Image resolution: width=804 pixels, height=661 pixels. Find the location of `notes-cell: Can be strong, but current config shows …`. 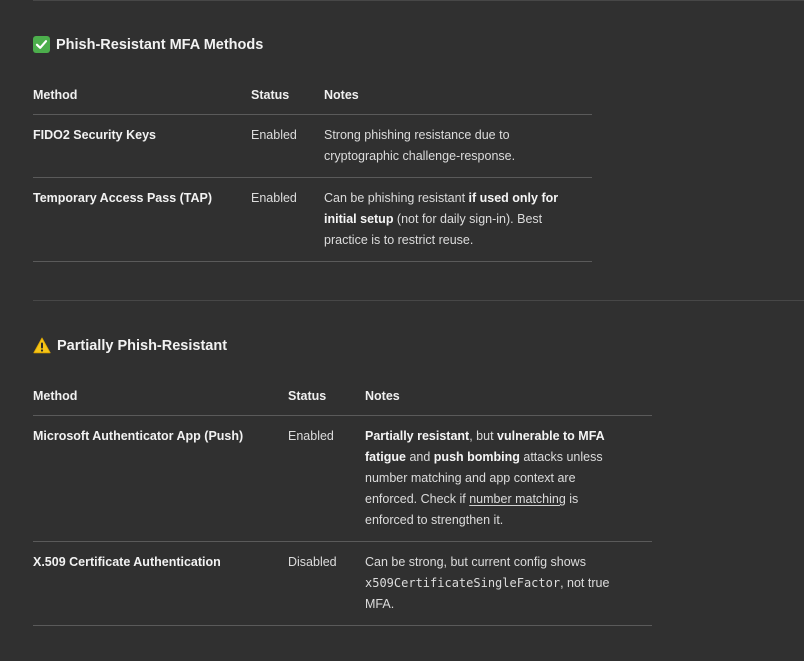

notes-cell: Can be strong, but current config shows … is located at coordinates (508, 583).